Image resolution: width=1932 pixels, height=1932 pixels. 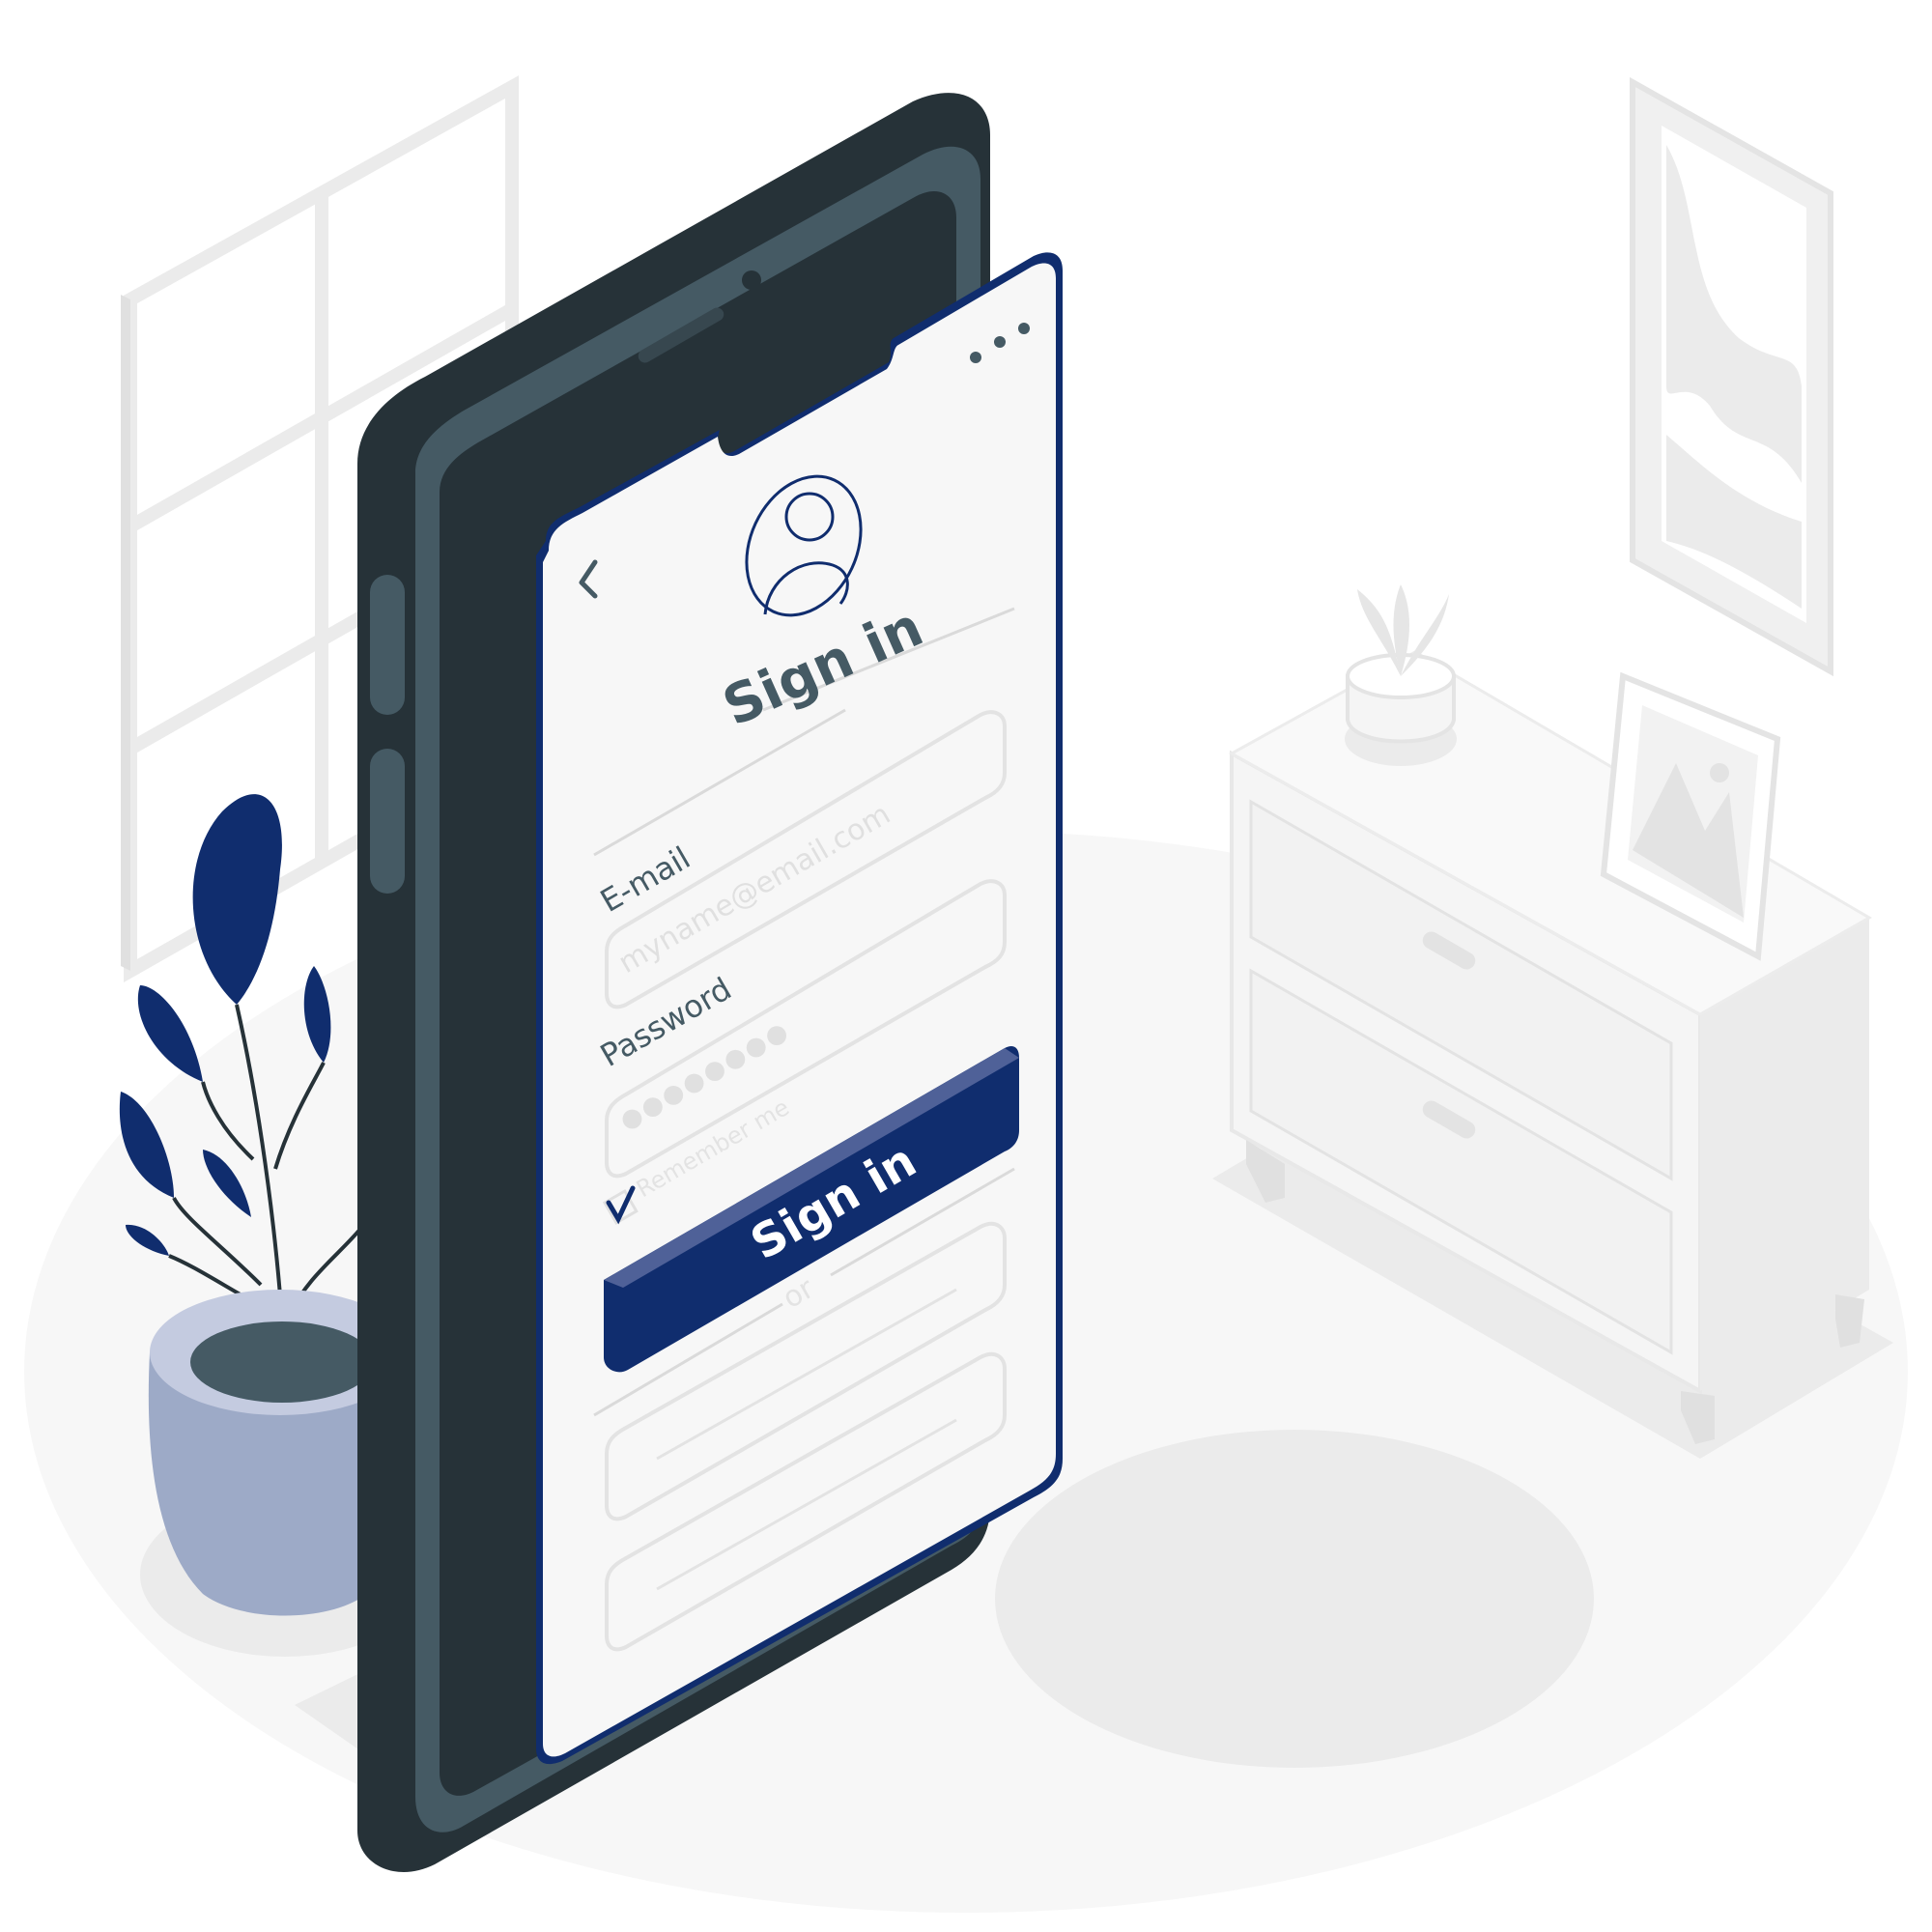 What do you see at coordinates (125, 633) in the screenshot?
I see `window-edge` at bounding box center [125, 633].